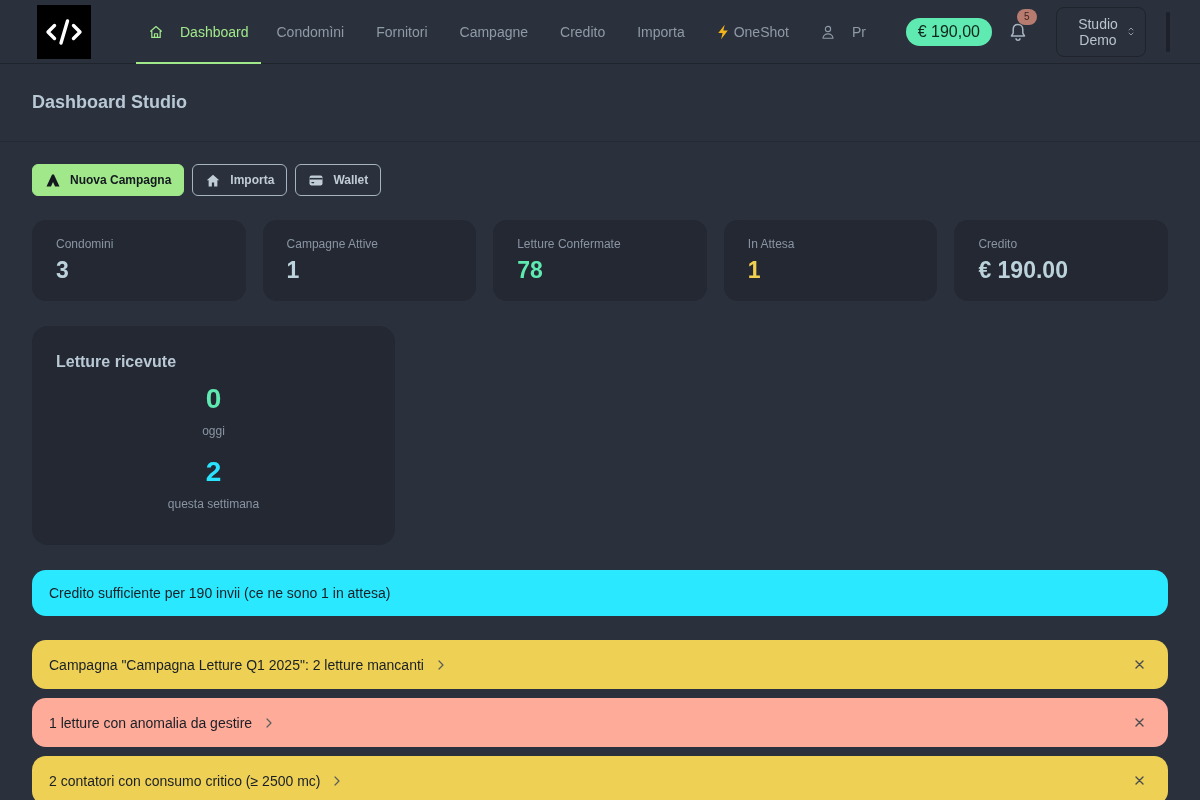 The width and height of the screenshot is (1200, 800). What do you see at coordinates (402, 32) in the screenshot?
I see `nav-tab: Fornitori` at bounding box center [402, 32].